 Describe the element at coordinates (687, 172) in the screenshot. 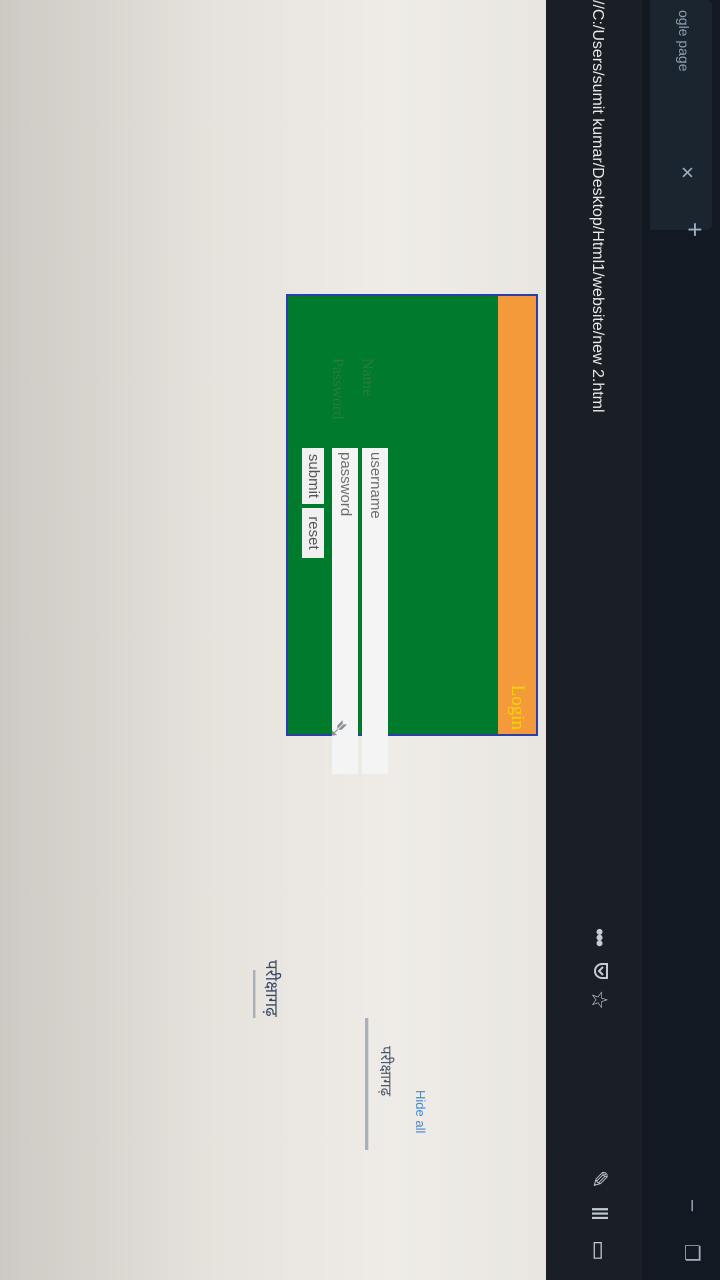

I see `close-tab-icon: ×` at that location.